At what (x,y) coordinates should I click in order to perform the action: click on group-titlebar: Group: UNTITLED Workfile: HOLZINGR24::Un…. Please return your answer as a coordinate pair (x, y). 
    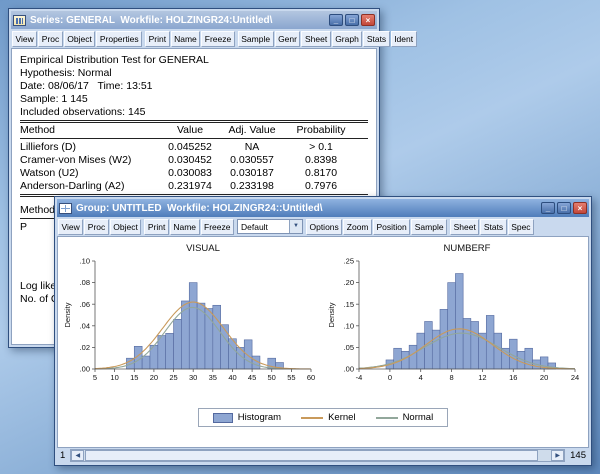
    Looking at the image, I should click on (323, 208).